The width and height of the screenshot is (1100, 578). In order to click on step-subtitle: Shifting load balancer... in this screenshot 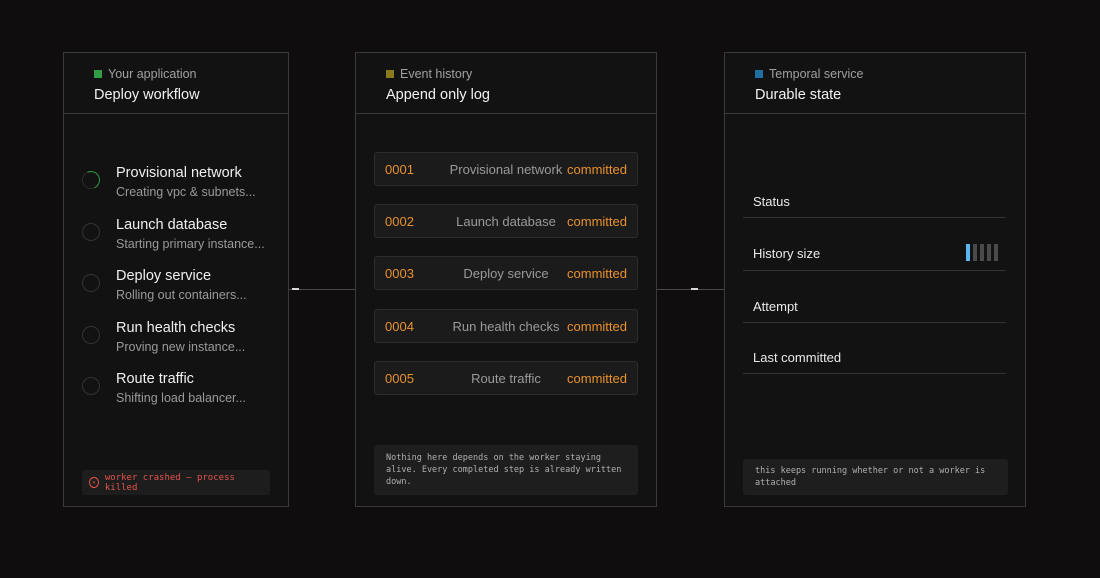, I will do `click(181, 398)`.